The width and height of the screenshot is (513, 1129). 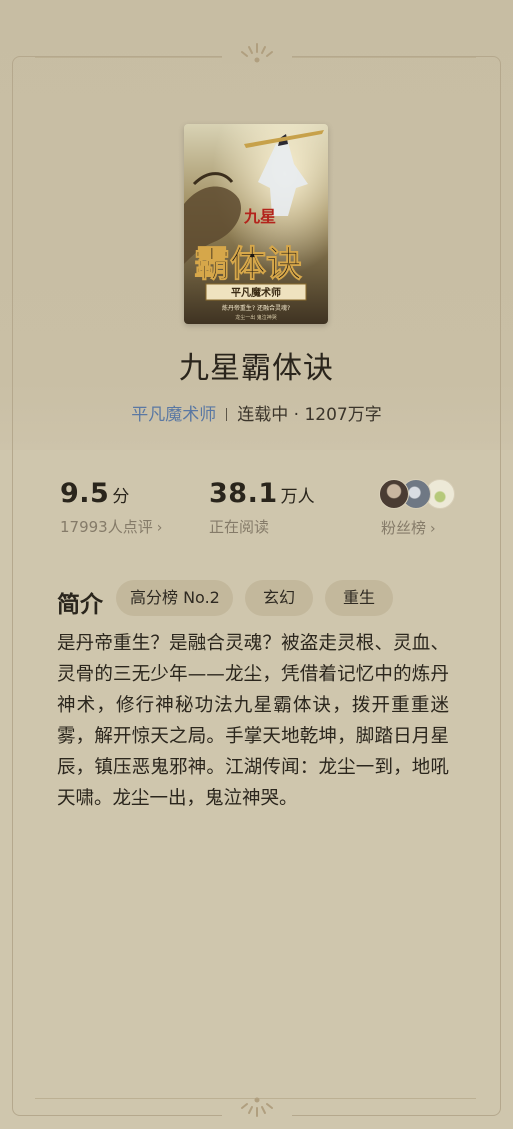 What do you see at coordinates (85, 493) in the screenshot?
I see `score-value: 9.5` at bounding box center [85, 493].